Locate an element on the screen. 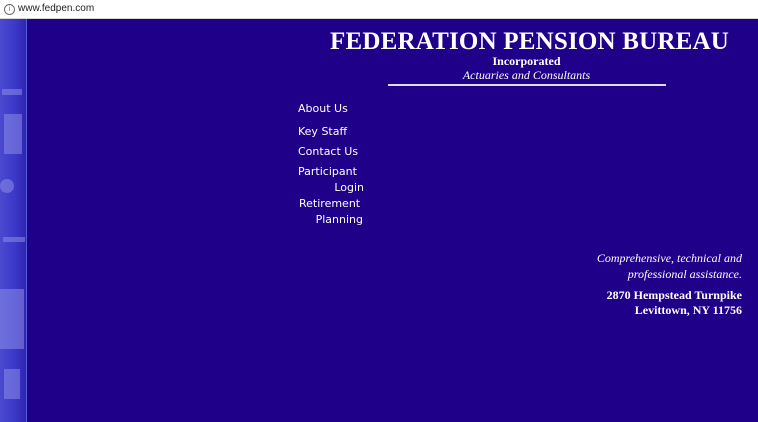 This screenshot has width=758, height=422. url-text: www.fedpen.com is located at coordinates (56, 9).